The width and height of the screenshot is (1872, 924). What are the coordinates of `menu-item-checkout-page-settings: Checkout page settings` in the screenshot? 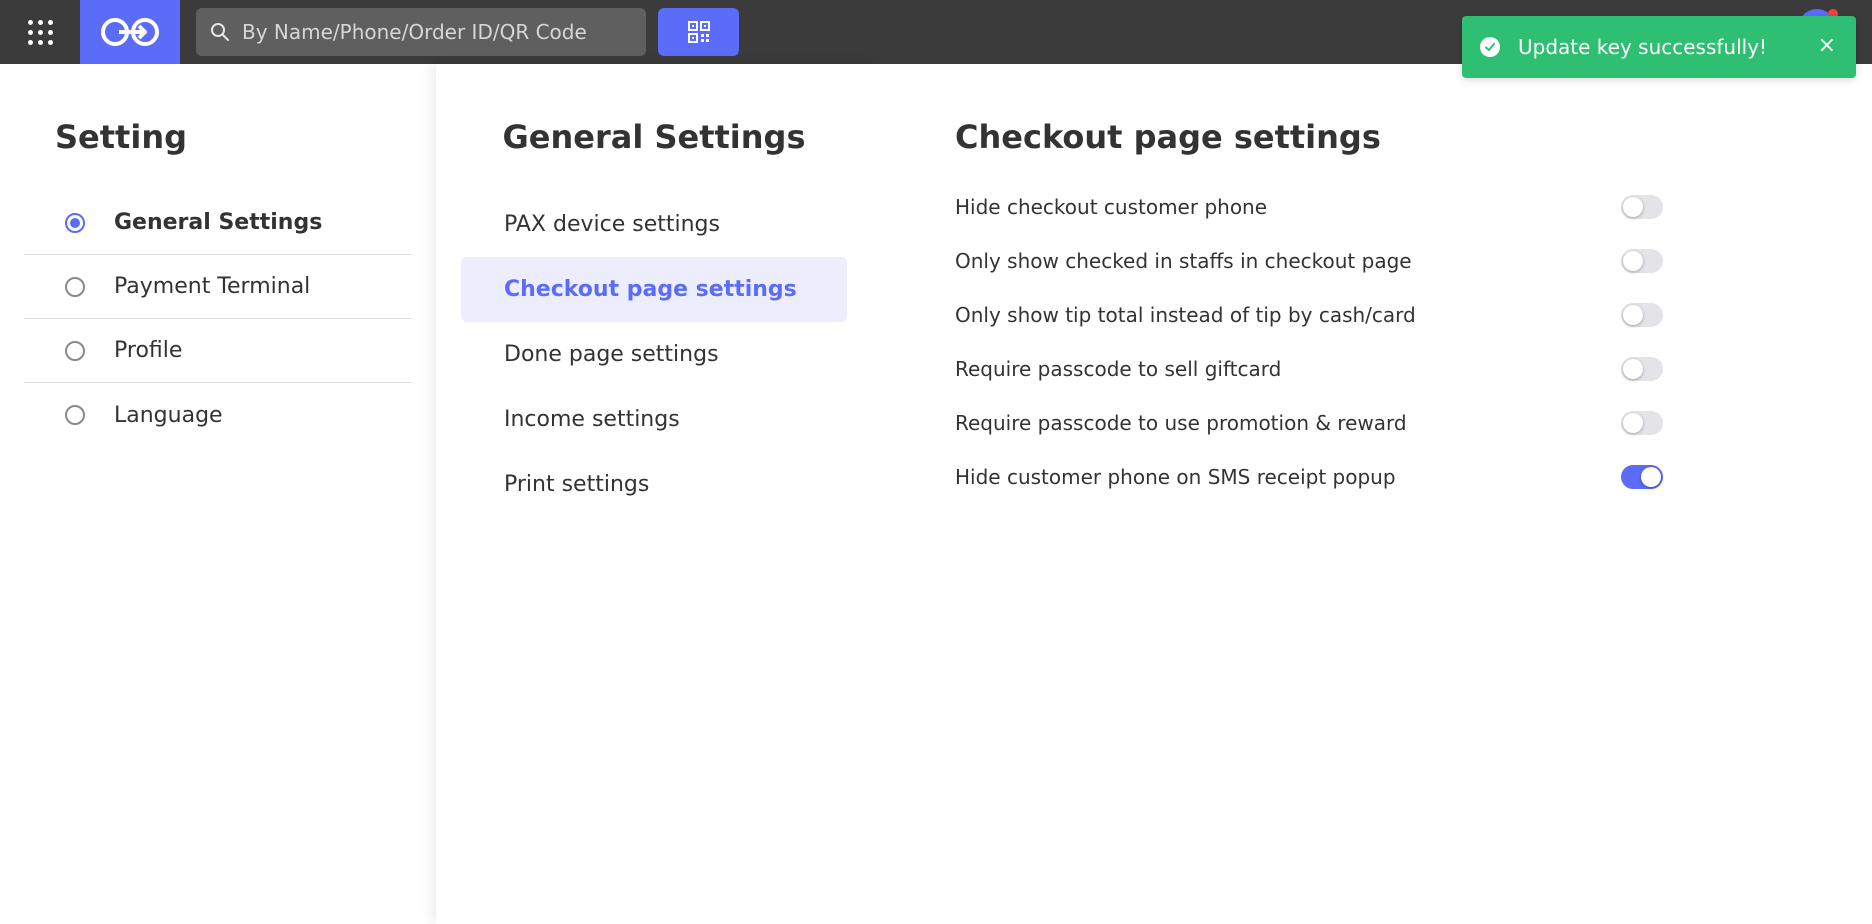 It's located at (654, 289).